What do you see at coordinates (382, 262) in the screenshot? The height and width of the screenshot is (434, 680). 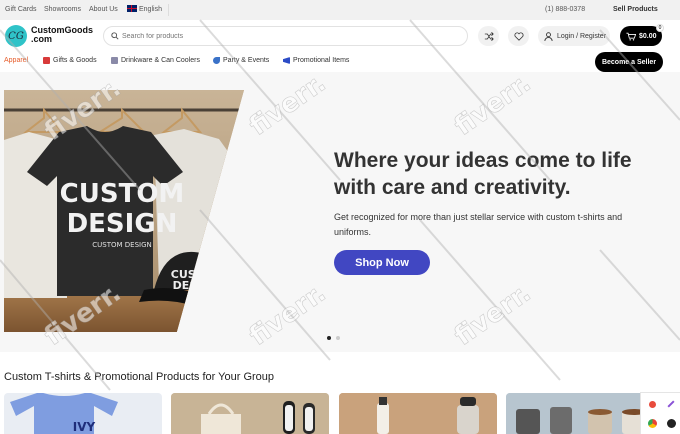 I see `shop-now-button: Shop Now` at bounding box center [382, 262].